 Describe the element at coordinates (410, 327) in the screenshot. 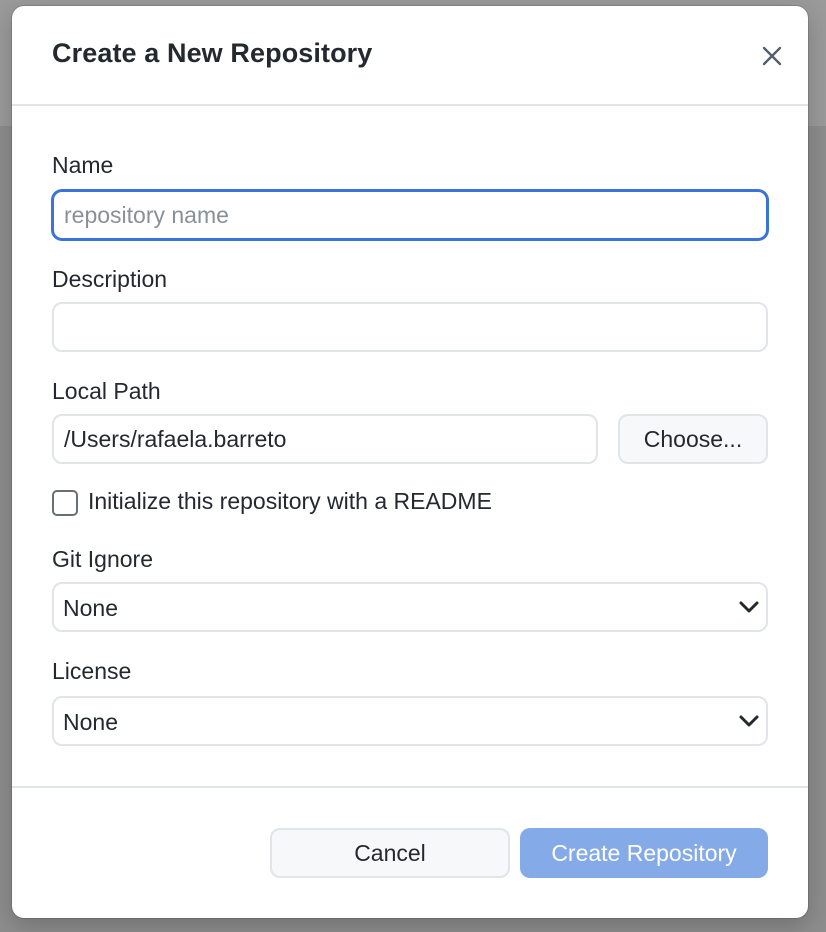

I see `description-input` at that location.